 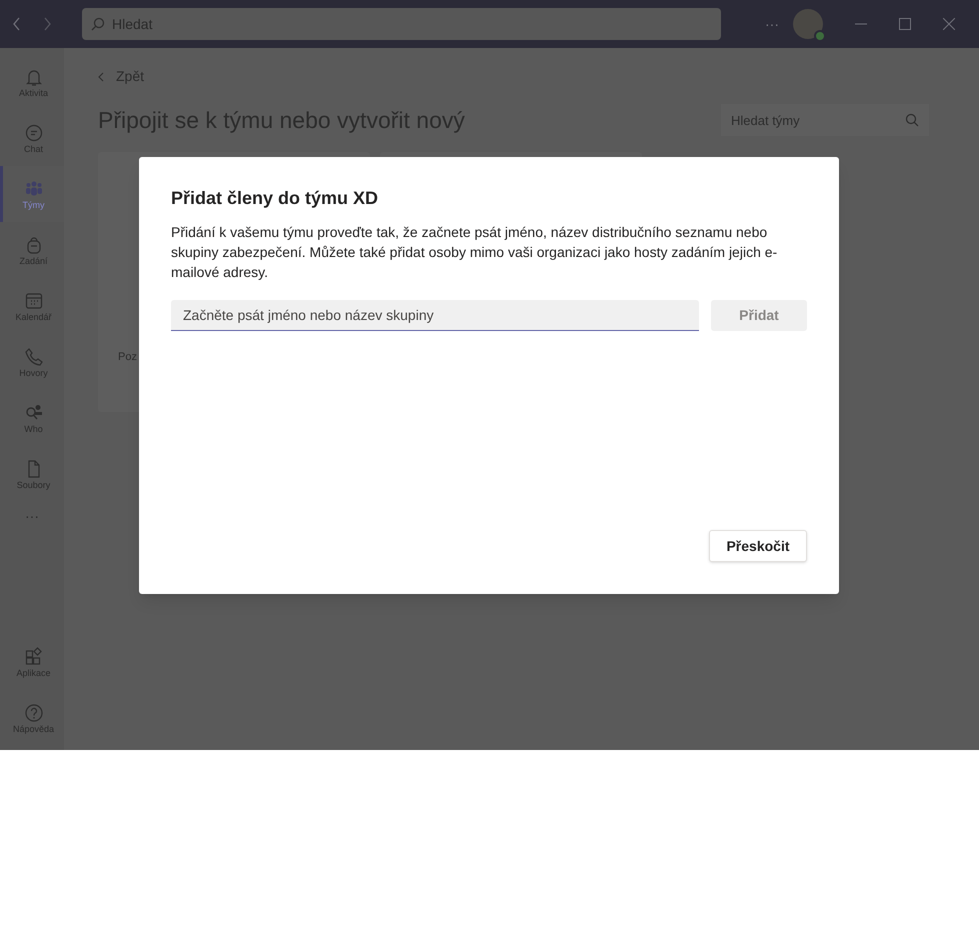 I want to click on avatar, so click(x=808, y=24).